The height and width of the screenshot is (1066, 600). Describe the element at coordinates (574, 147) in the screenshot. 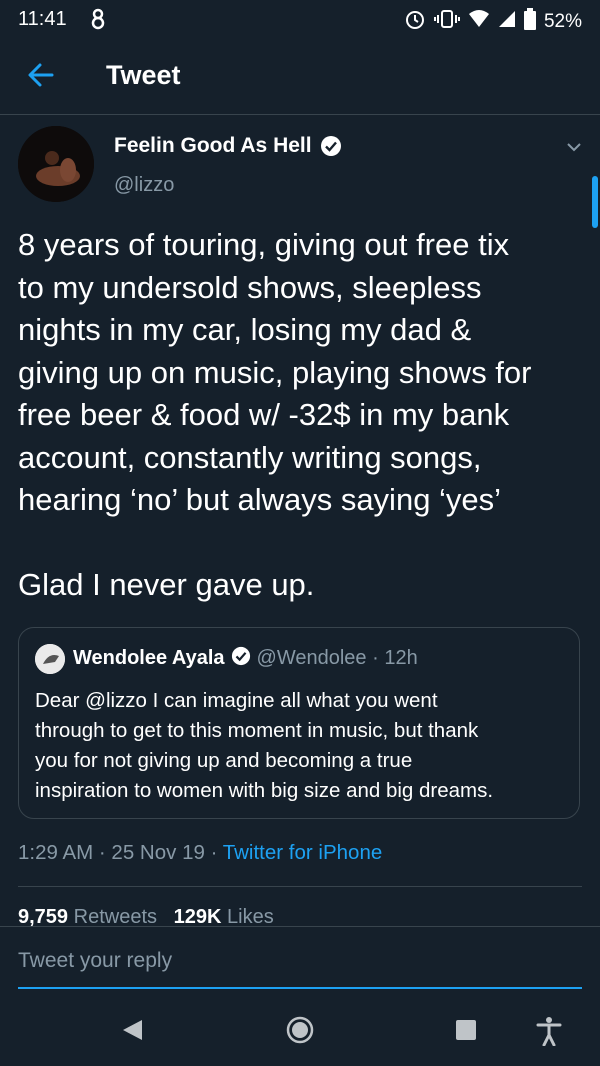

I see `chevron-down-icon` at that location.